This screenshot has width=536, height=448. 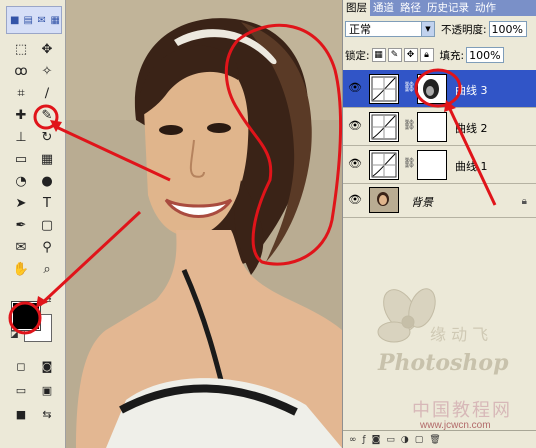 I want to click on slice-tool-icon: ∕, so click(x=47, y=93).